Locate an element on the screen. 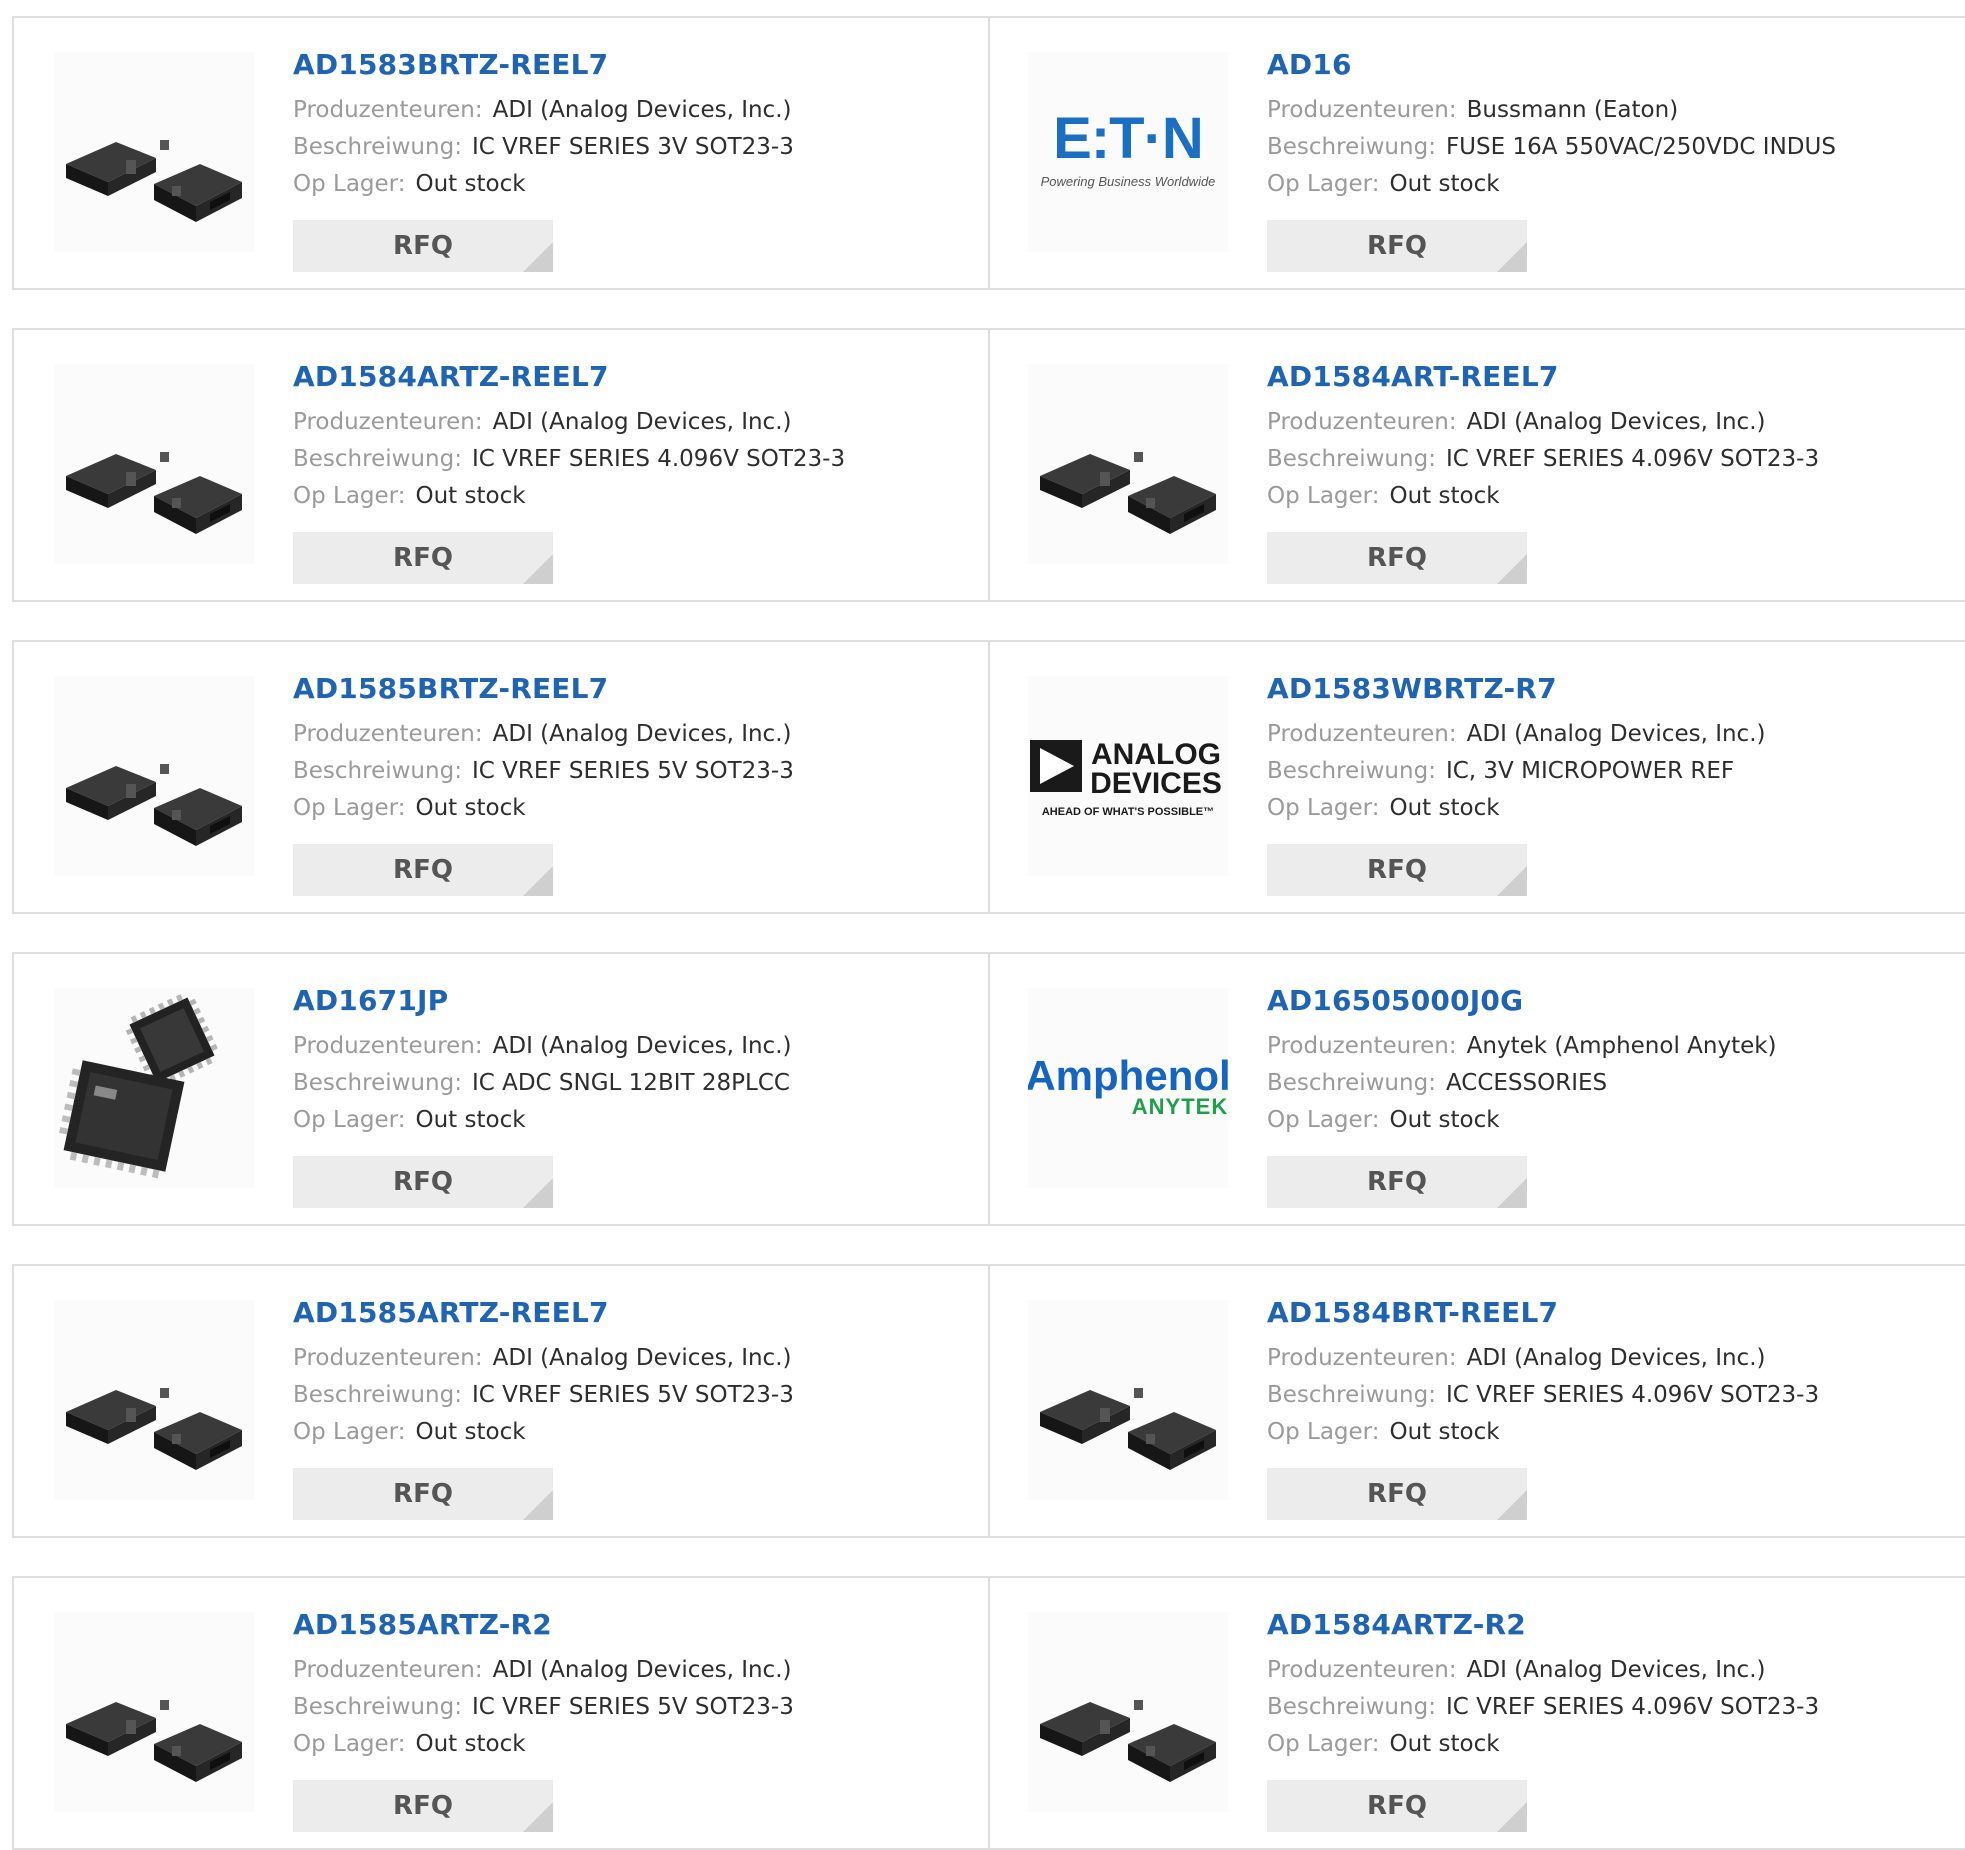  part-number-link: AD1585BRTZ-REEL7 is located at coordinates (635, 689).